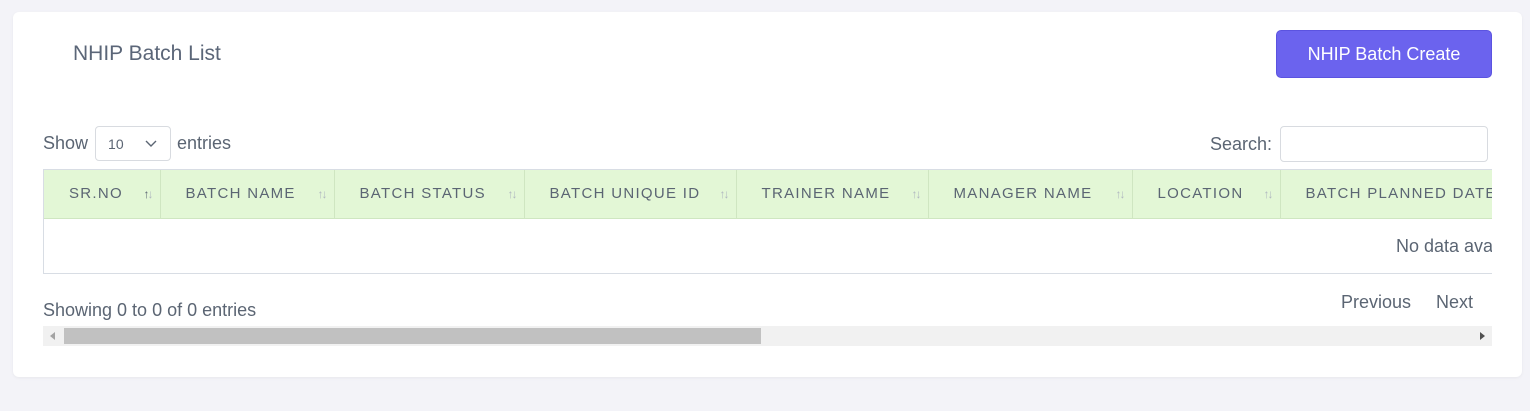 Image resolution: width=1530 pixels, height=411 pixels. I want to click on column-header-manager-name: MANAGER NAME ↑↓, so click(1030, 194).